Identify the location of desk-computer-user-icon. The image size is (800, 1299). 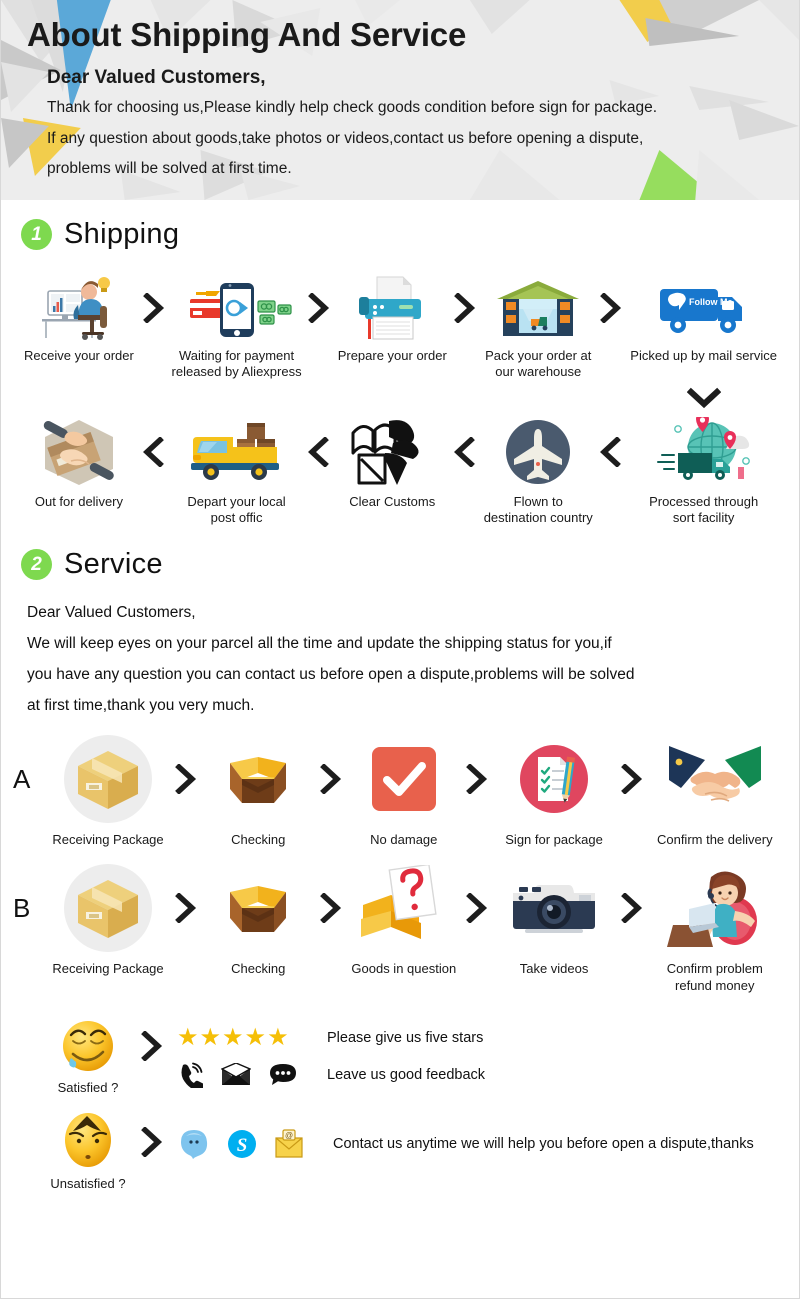
(79, 308).